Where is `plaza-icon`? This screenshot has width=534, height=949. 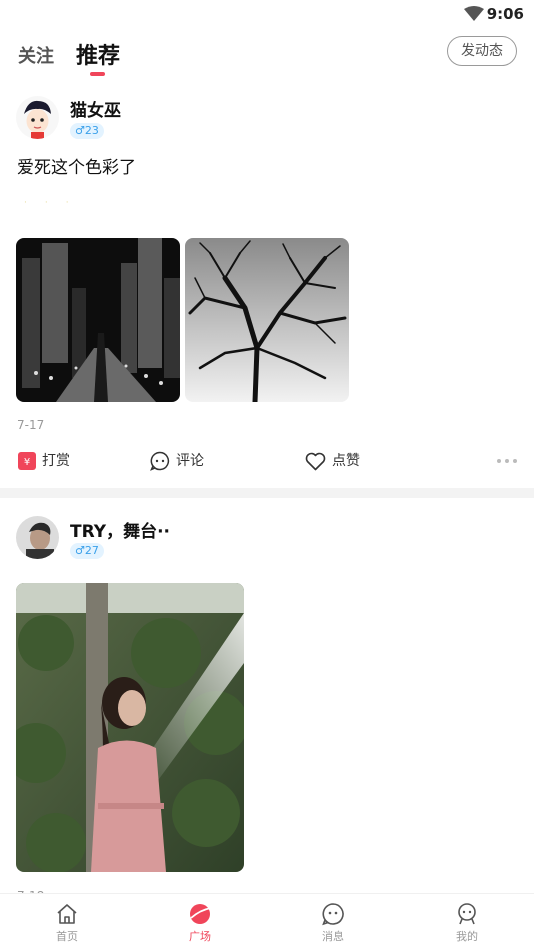
plaza-icon is located at coordinates (201, 914).